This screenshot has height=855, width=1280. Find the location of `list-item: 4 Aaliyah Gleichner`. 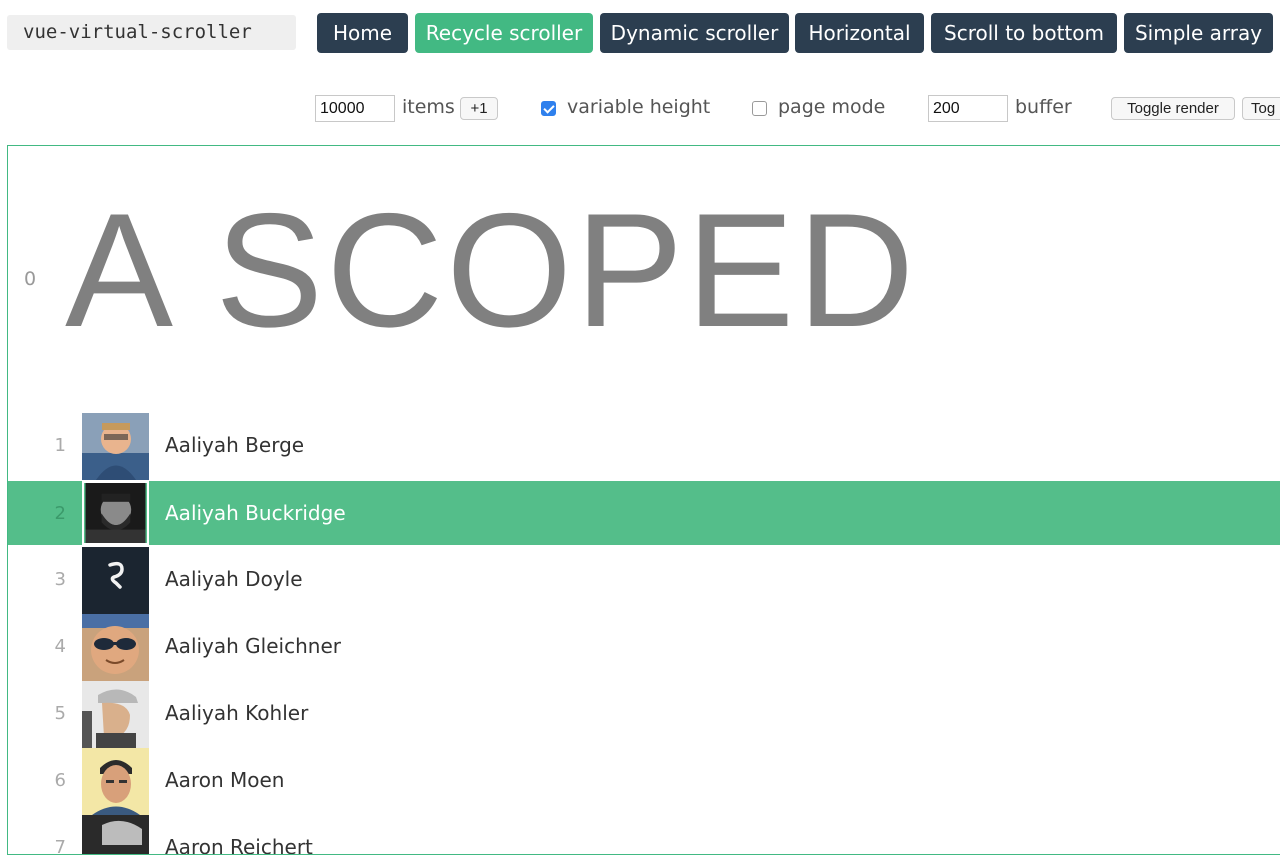

list-item: 4 Aaliyah Gleichner is located at coordinates (644, 647).